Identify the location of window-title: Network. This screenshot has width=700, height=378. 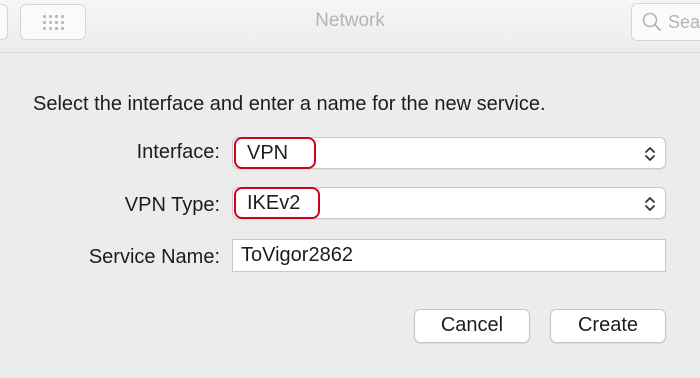
(350, 20).